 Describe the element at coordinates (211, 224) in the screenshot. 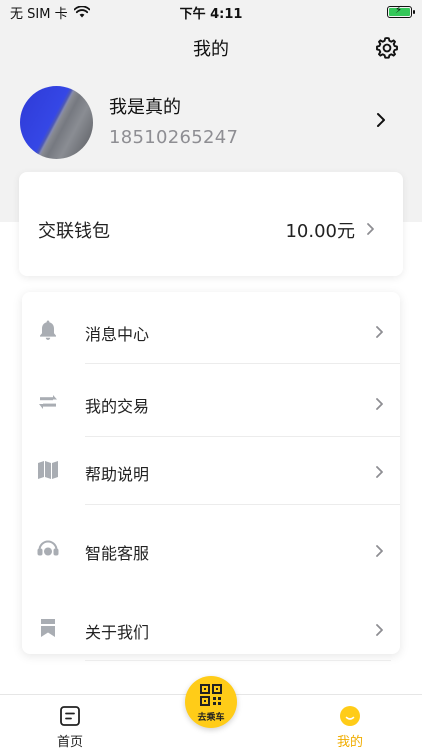

I see `wallet-card: 交联钱包 10.00元` at that location.